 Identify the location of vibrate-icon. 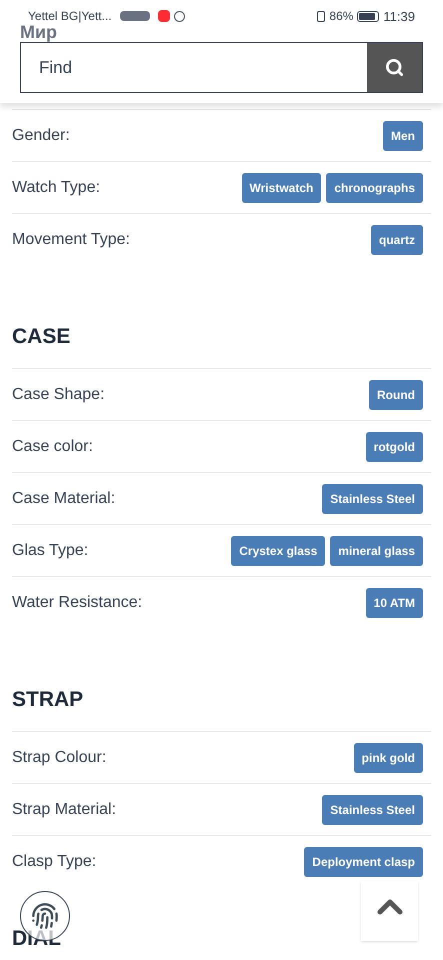
(321, 16).